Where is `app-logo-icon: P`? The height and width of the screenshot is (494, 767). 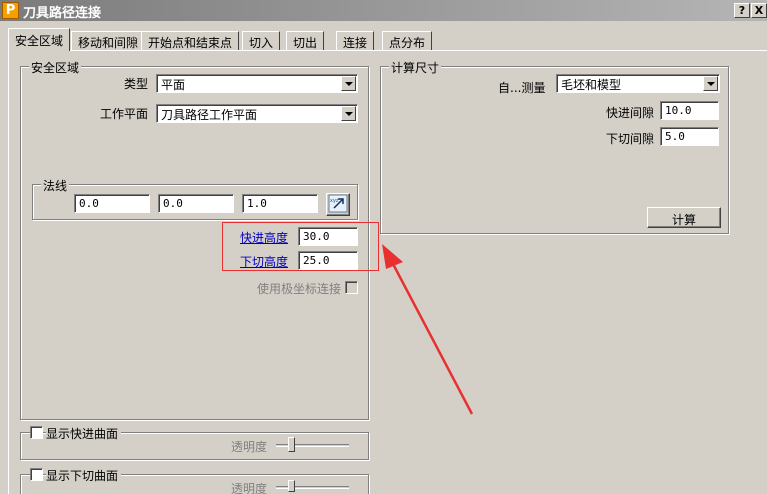 app-logo-icon: P is located at coordinates (10, 10).